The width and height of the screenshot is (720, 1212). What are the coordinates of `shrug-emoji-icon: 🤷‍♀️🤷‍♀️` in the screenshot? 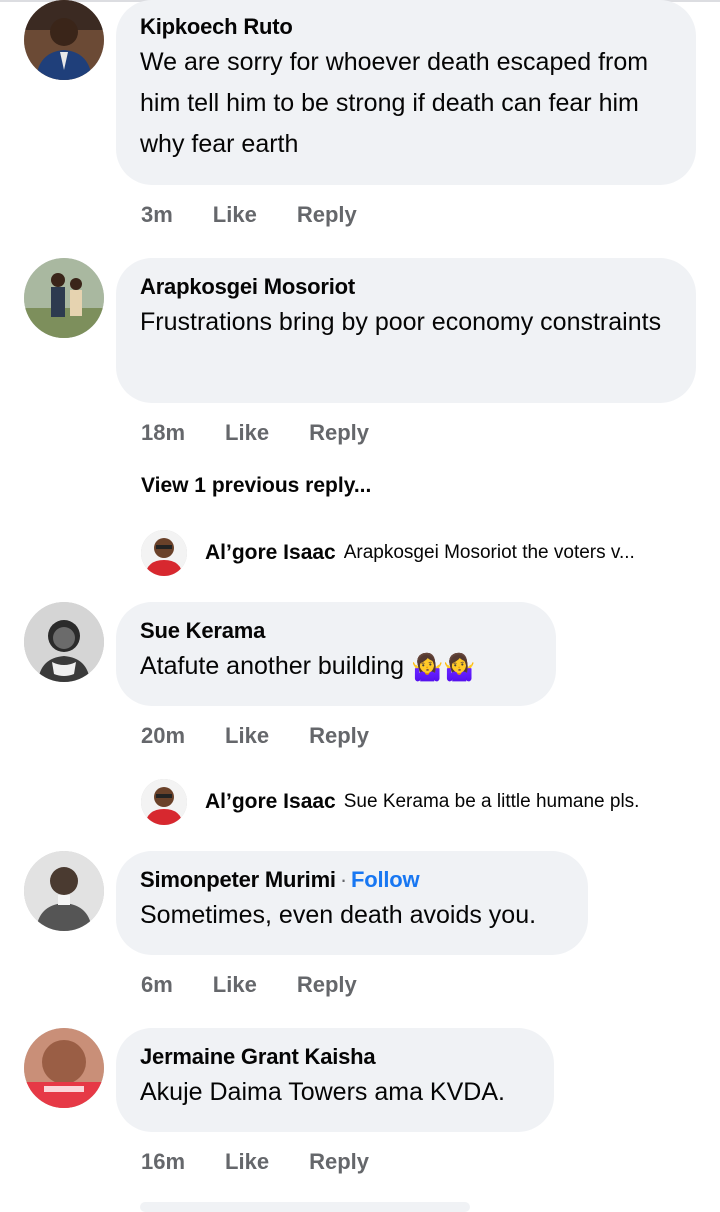 It's located at (443, 666).